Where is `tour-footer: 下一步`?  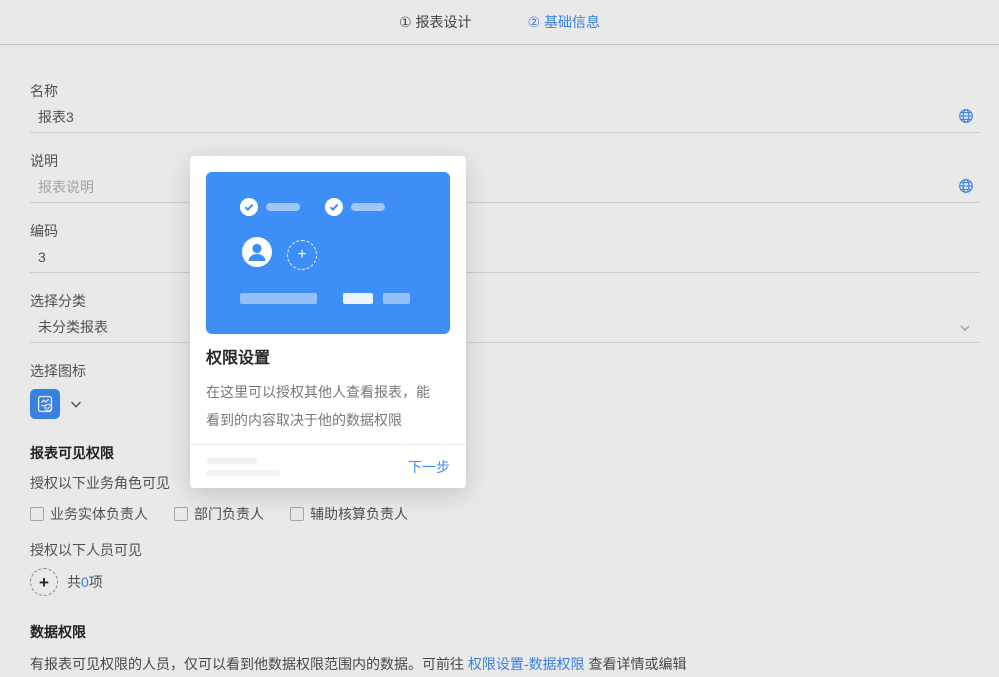
tour-footer: 下一步 is located at coordinates (328, 466).